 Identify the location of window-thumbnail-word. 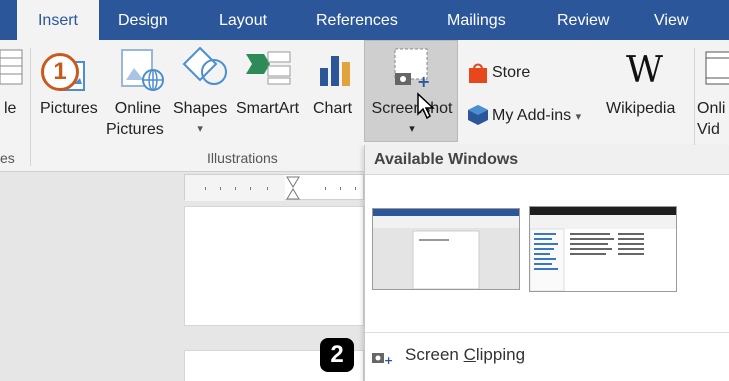
(446, 249).